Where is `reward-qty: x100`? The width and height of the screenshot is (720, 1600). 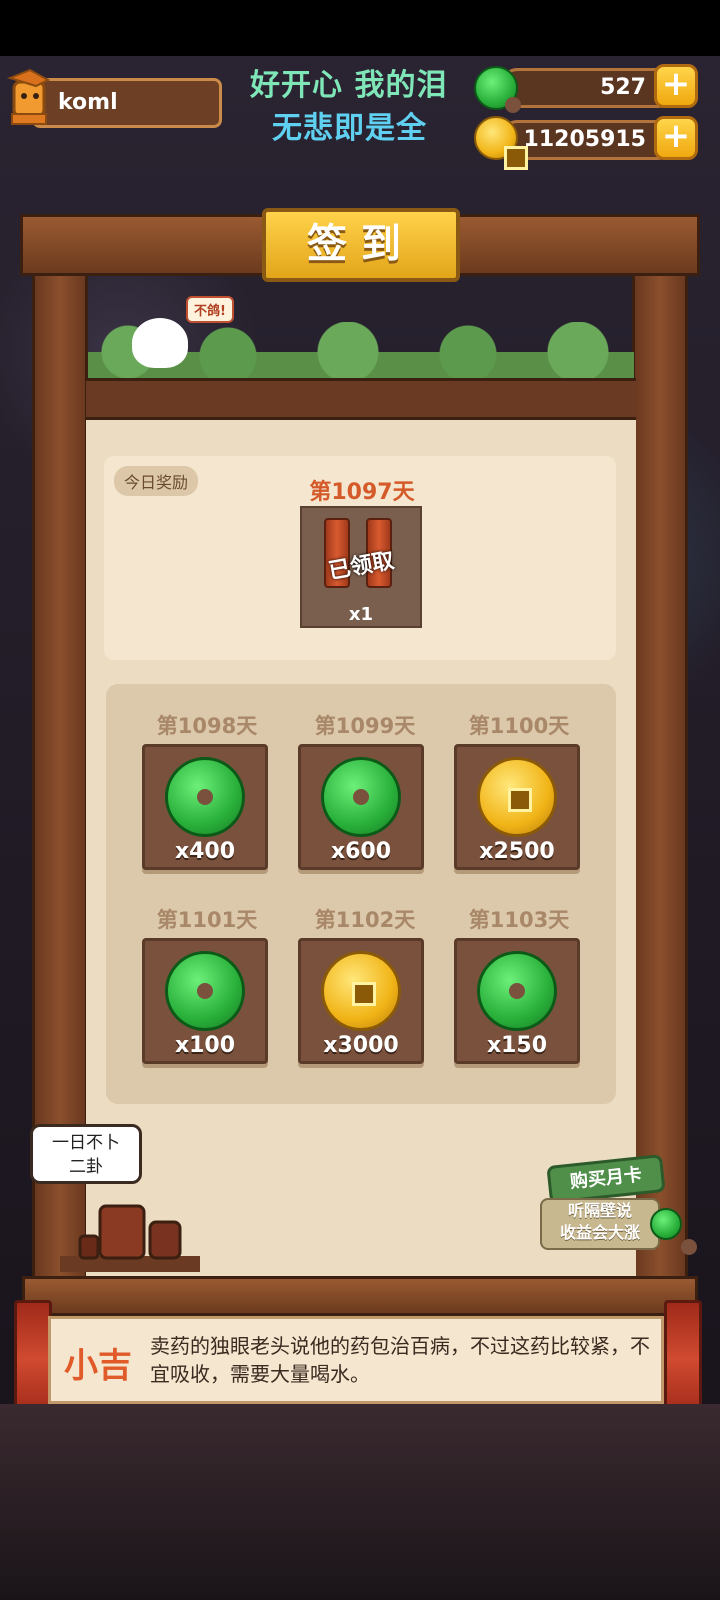
reward-qty: x100 is located at coordinates (205, 1045).